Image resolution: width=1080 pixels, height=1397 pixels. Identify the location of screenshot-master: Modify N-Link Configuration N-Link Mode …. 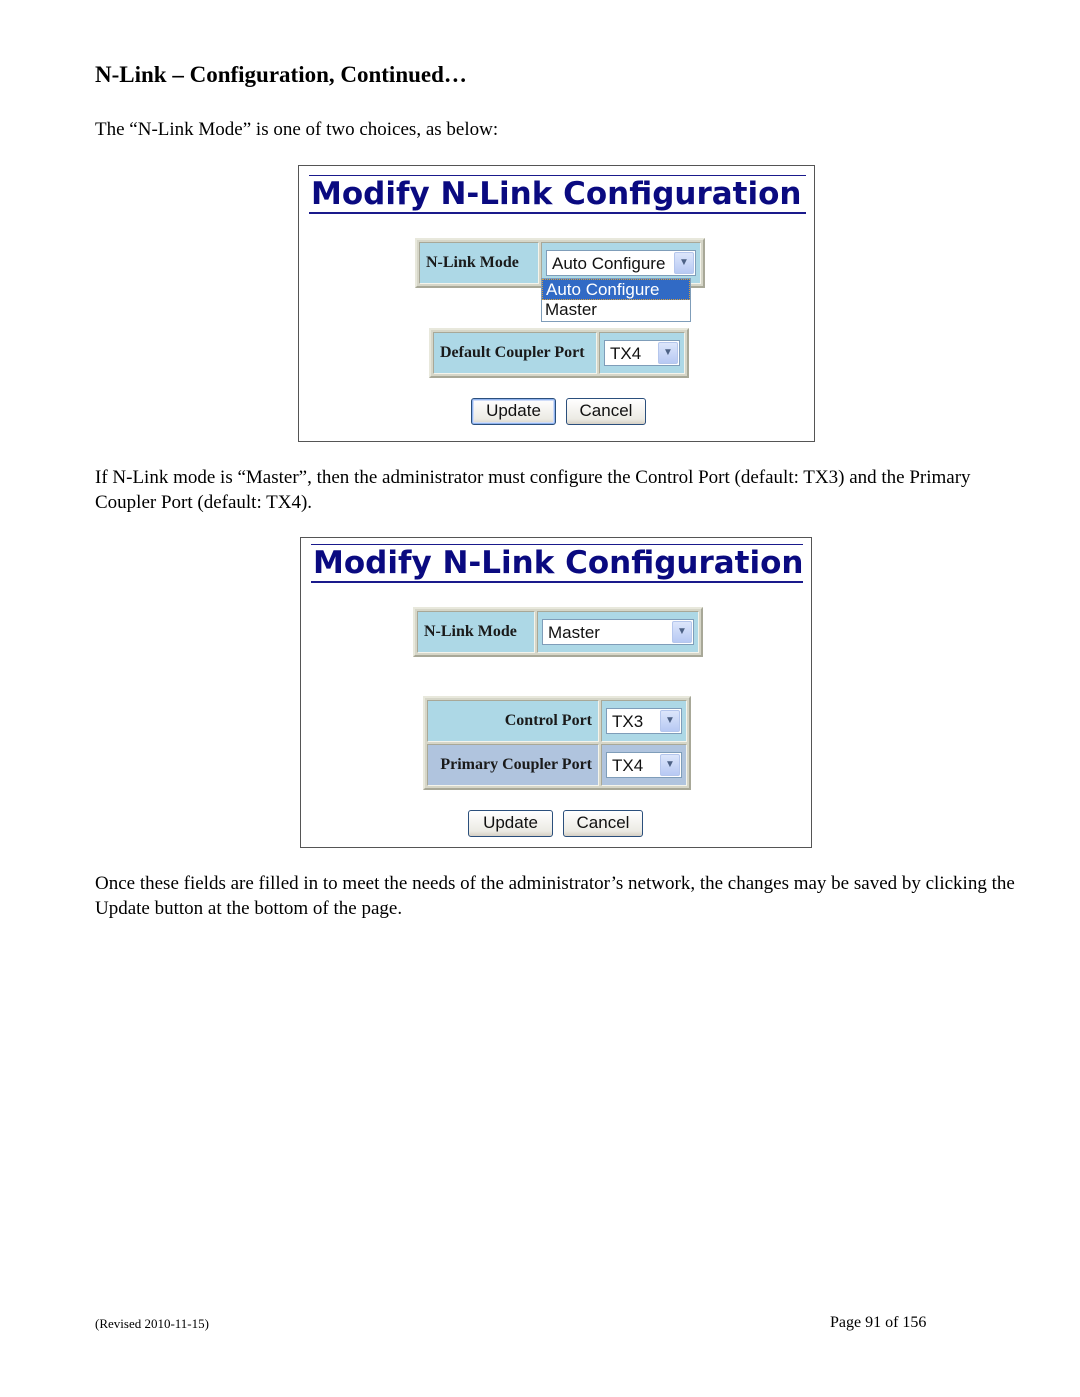
(556, 692).